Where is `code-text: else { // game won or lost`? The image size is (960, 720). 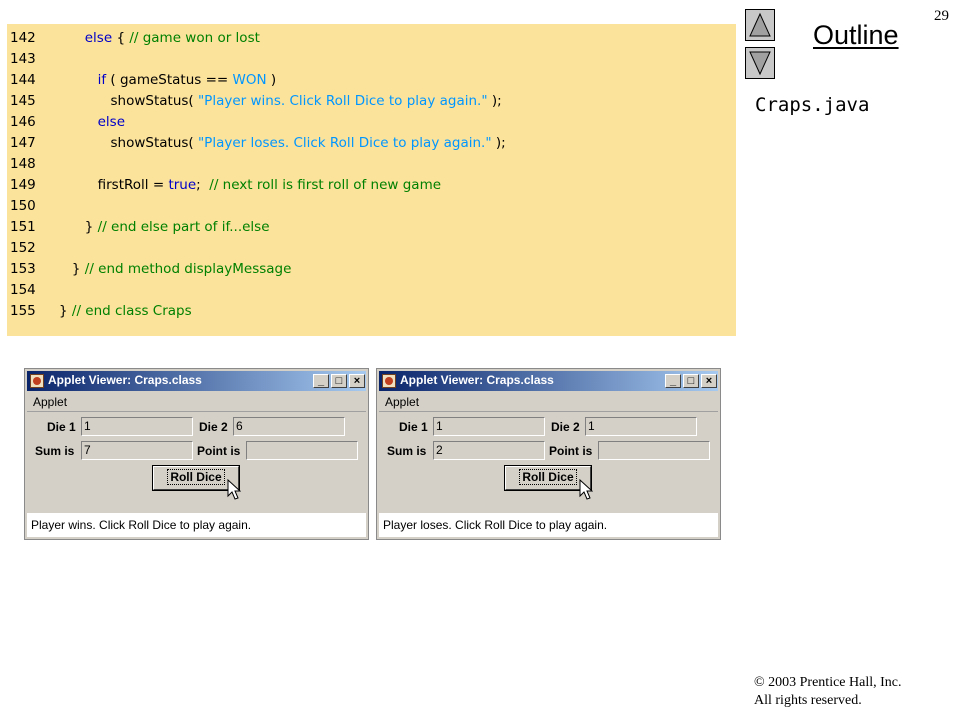
code-text: else { // game won or lost is located at coordinates (159, 38).